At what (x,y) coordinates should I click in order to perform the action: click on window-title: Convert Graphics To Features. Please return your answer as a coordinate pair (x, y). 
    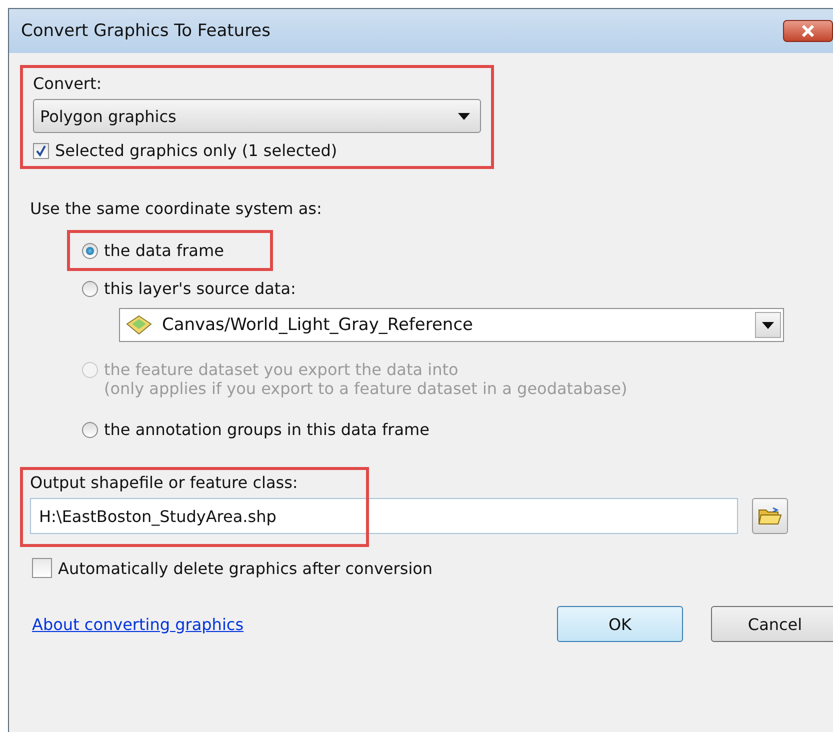
    Looking at the image, I should click on (145, 31).